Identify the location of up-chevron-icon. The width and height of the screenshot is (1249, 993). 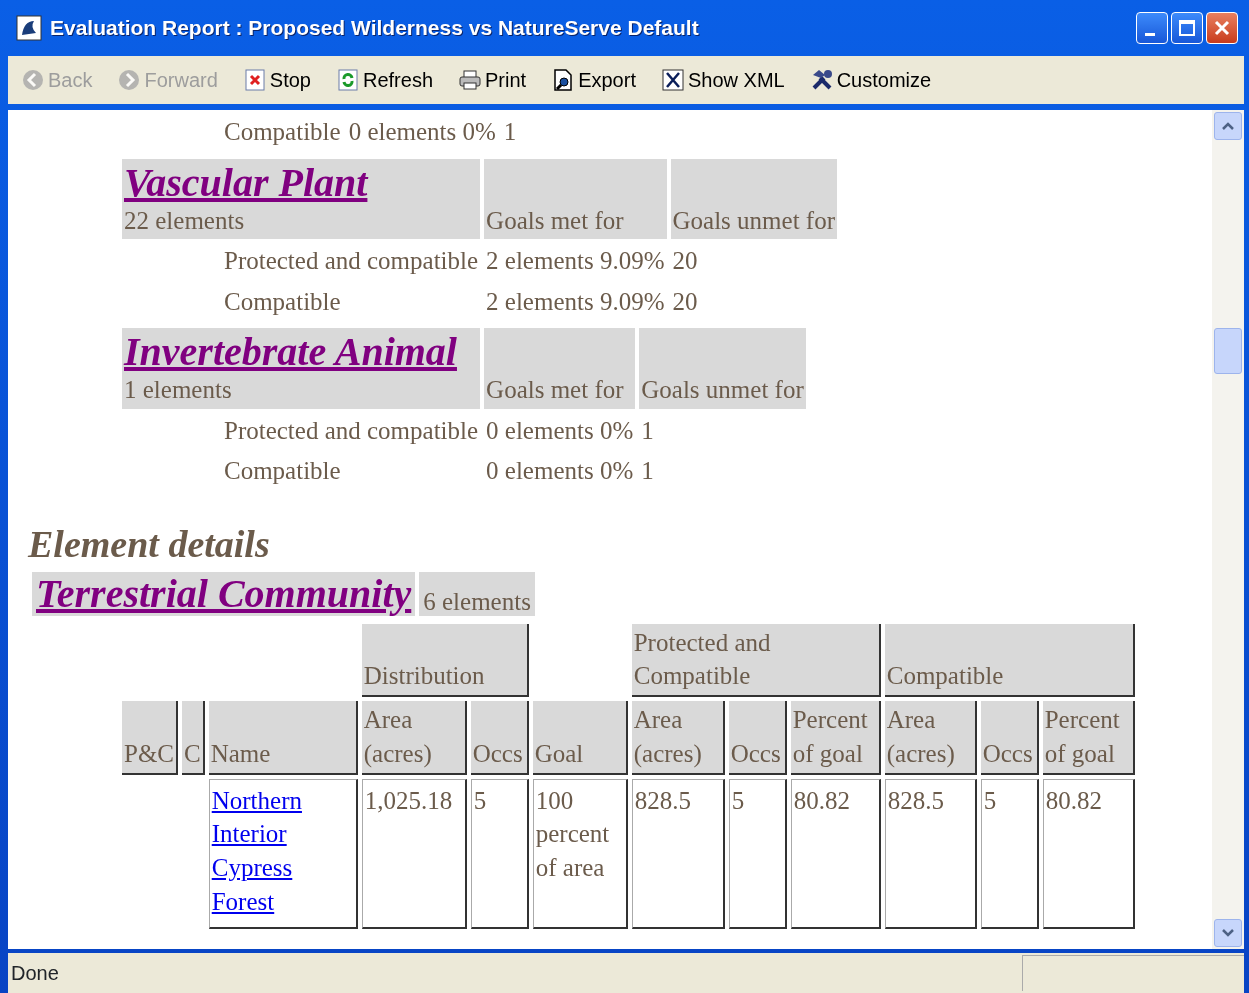
(1228, 126).